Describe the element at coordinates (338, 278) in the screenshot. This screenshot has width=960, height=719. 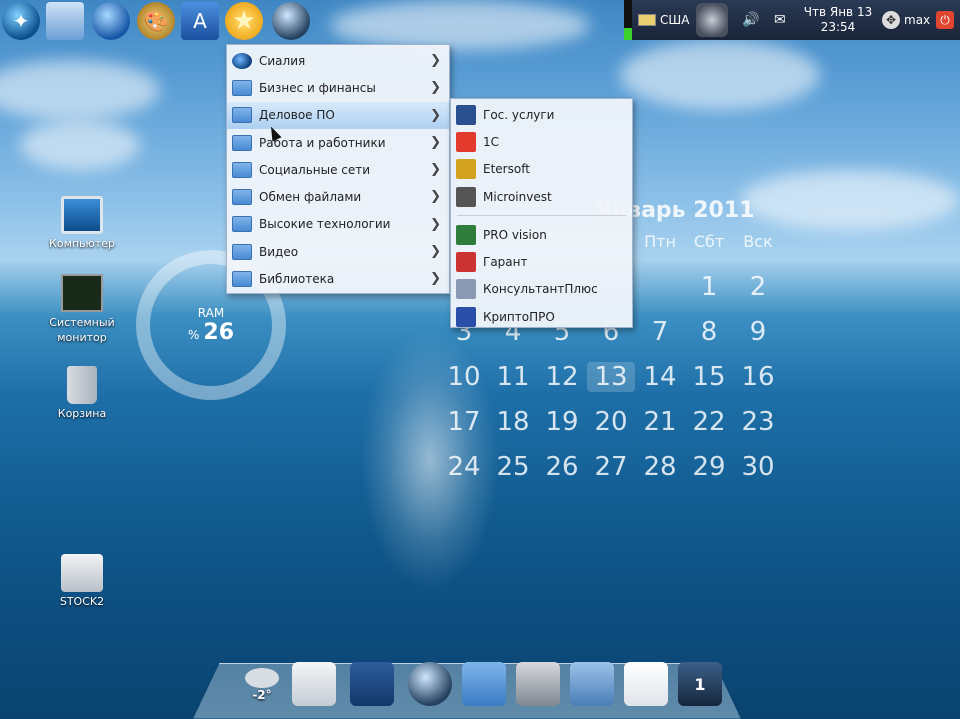
I see `menu-item-category: Библиотека ❯` at that location.